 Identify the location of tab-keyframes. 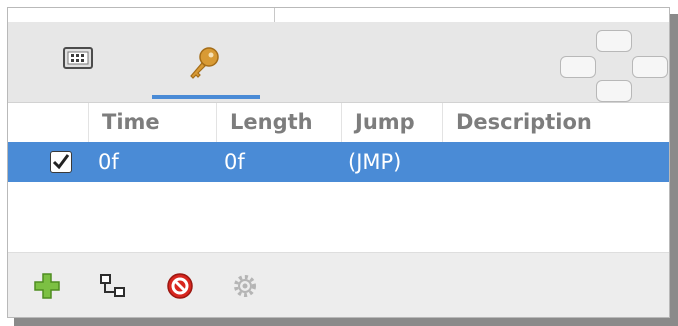
(205, 62).